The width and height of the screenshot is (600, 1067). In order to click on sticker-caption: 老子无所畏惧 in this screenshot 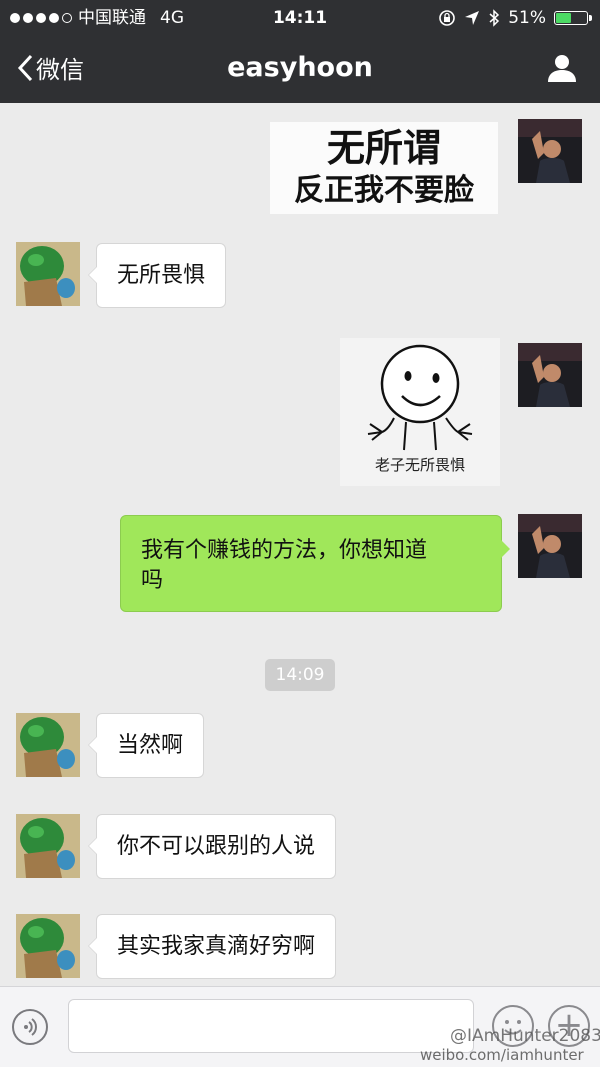, I will do `click(419, 465)`.